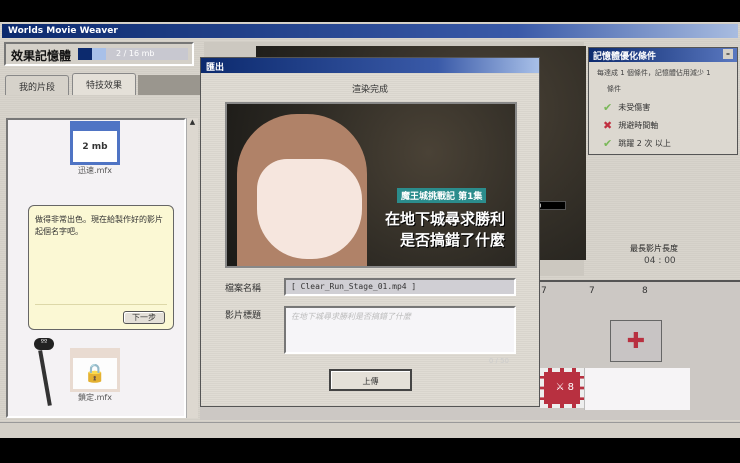 The height and width of the screenshot is (463, 740). I want to click on conditions-label: 條件, so click(614, 89).